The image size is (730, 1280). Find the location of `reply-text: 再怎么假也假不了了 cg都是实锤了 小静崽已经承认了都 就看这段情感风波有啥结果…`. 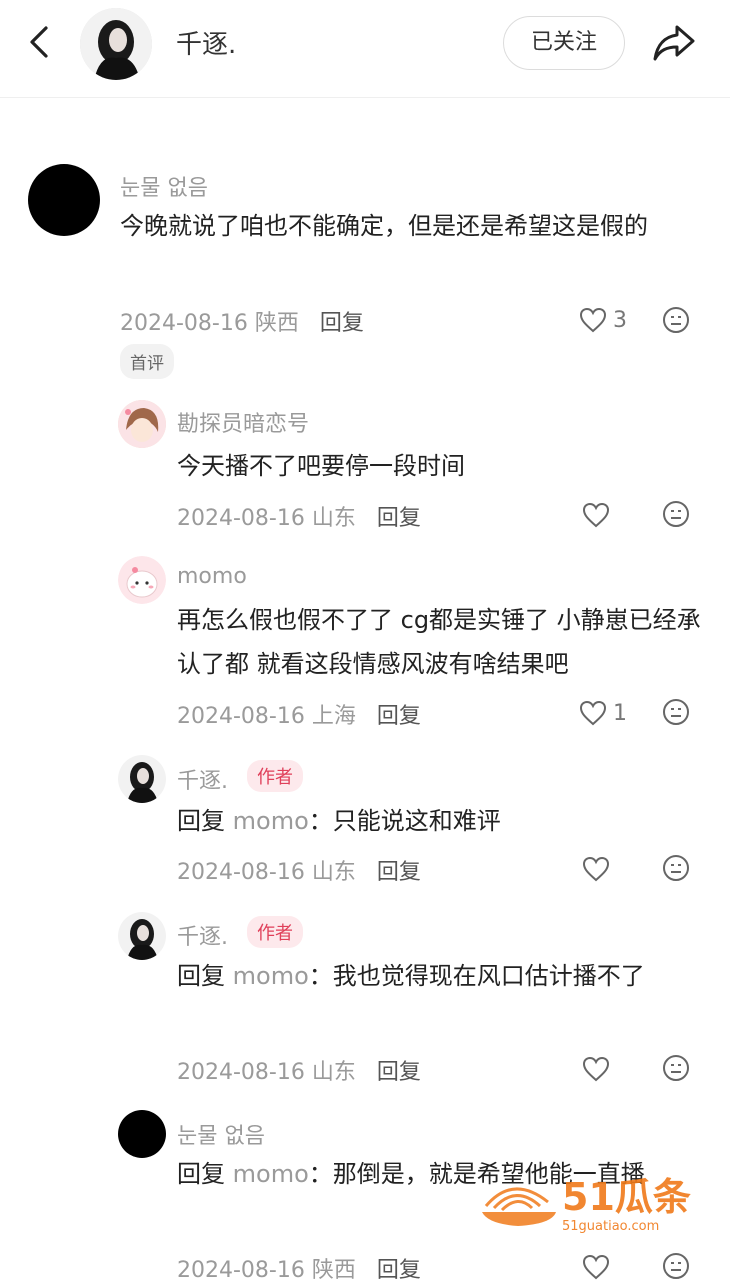

reply-text: 再怎么假也假不了了 cg都是实锤了 小静崽已经承认了都 就看这段情感风波有啥结果… is located at coordinates (439, 642).